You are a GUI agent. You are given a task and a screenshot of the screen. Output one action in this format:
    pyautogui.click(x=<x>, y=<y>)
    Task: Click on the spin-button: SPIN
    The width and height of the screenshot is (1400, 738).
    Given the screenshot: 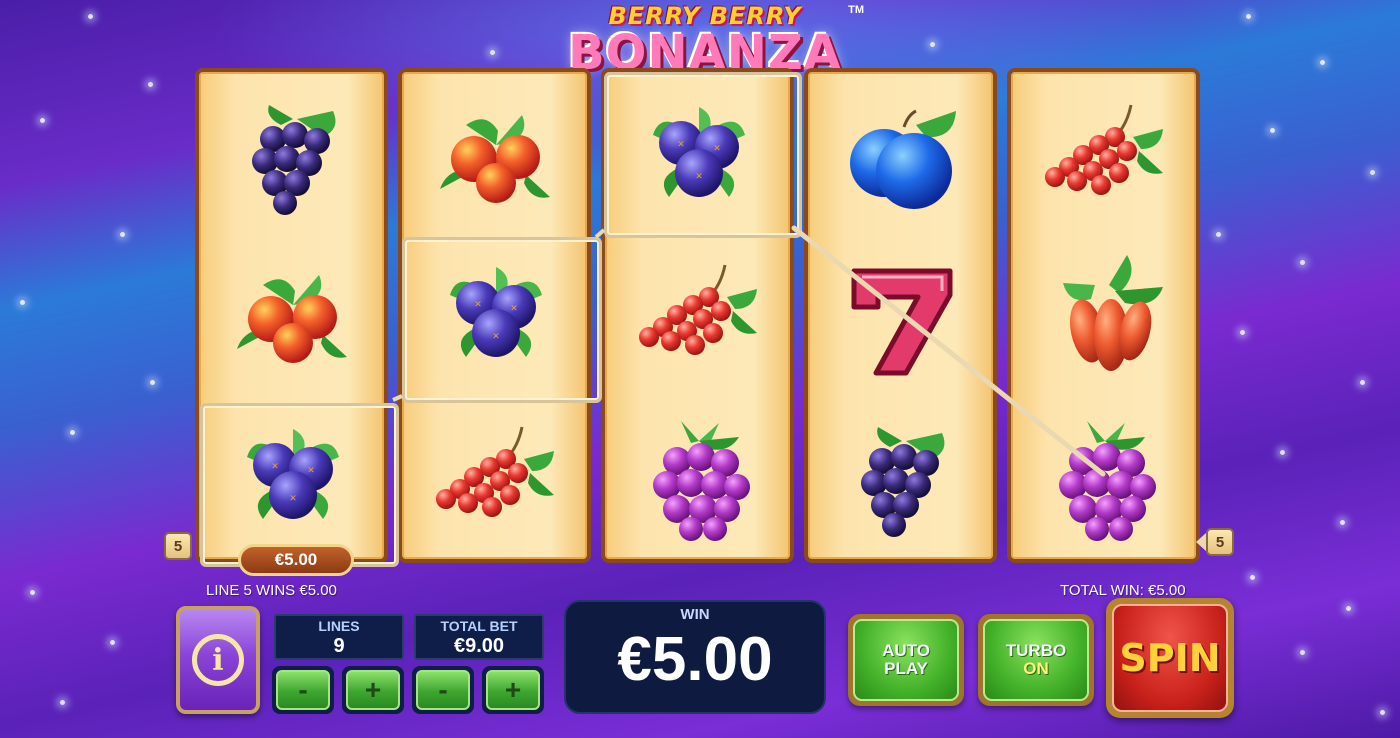 What is the action you would take?
    pyautogui.click(x=1170, y=658)
    